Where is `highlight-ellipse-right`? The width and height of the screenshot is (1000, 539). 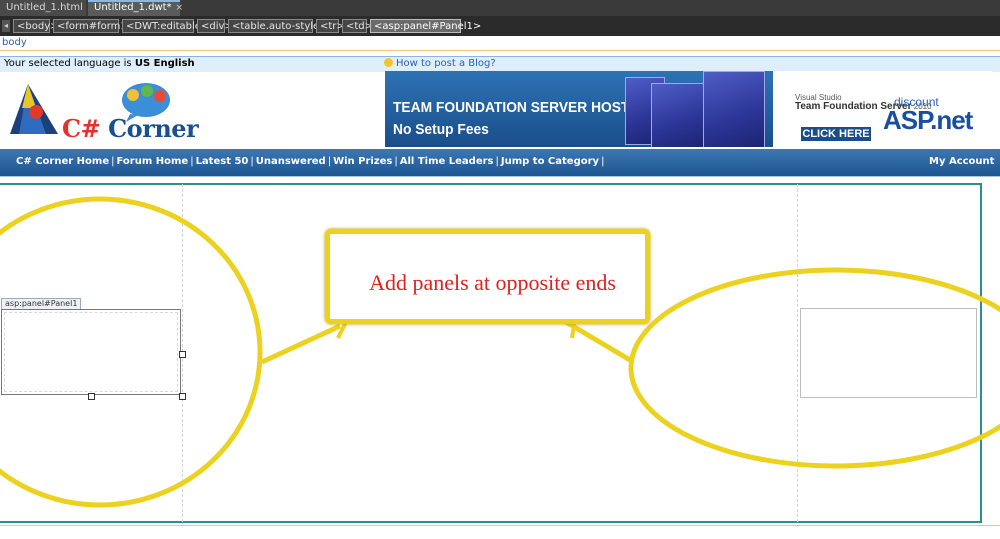 highlight-ellipse-right is located at coordinates (814, 368).